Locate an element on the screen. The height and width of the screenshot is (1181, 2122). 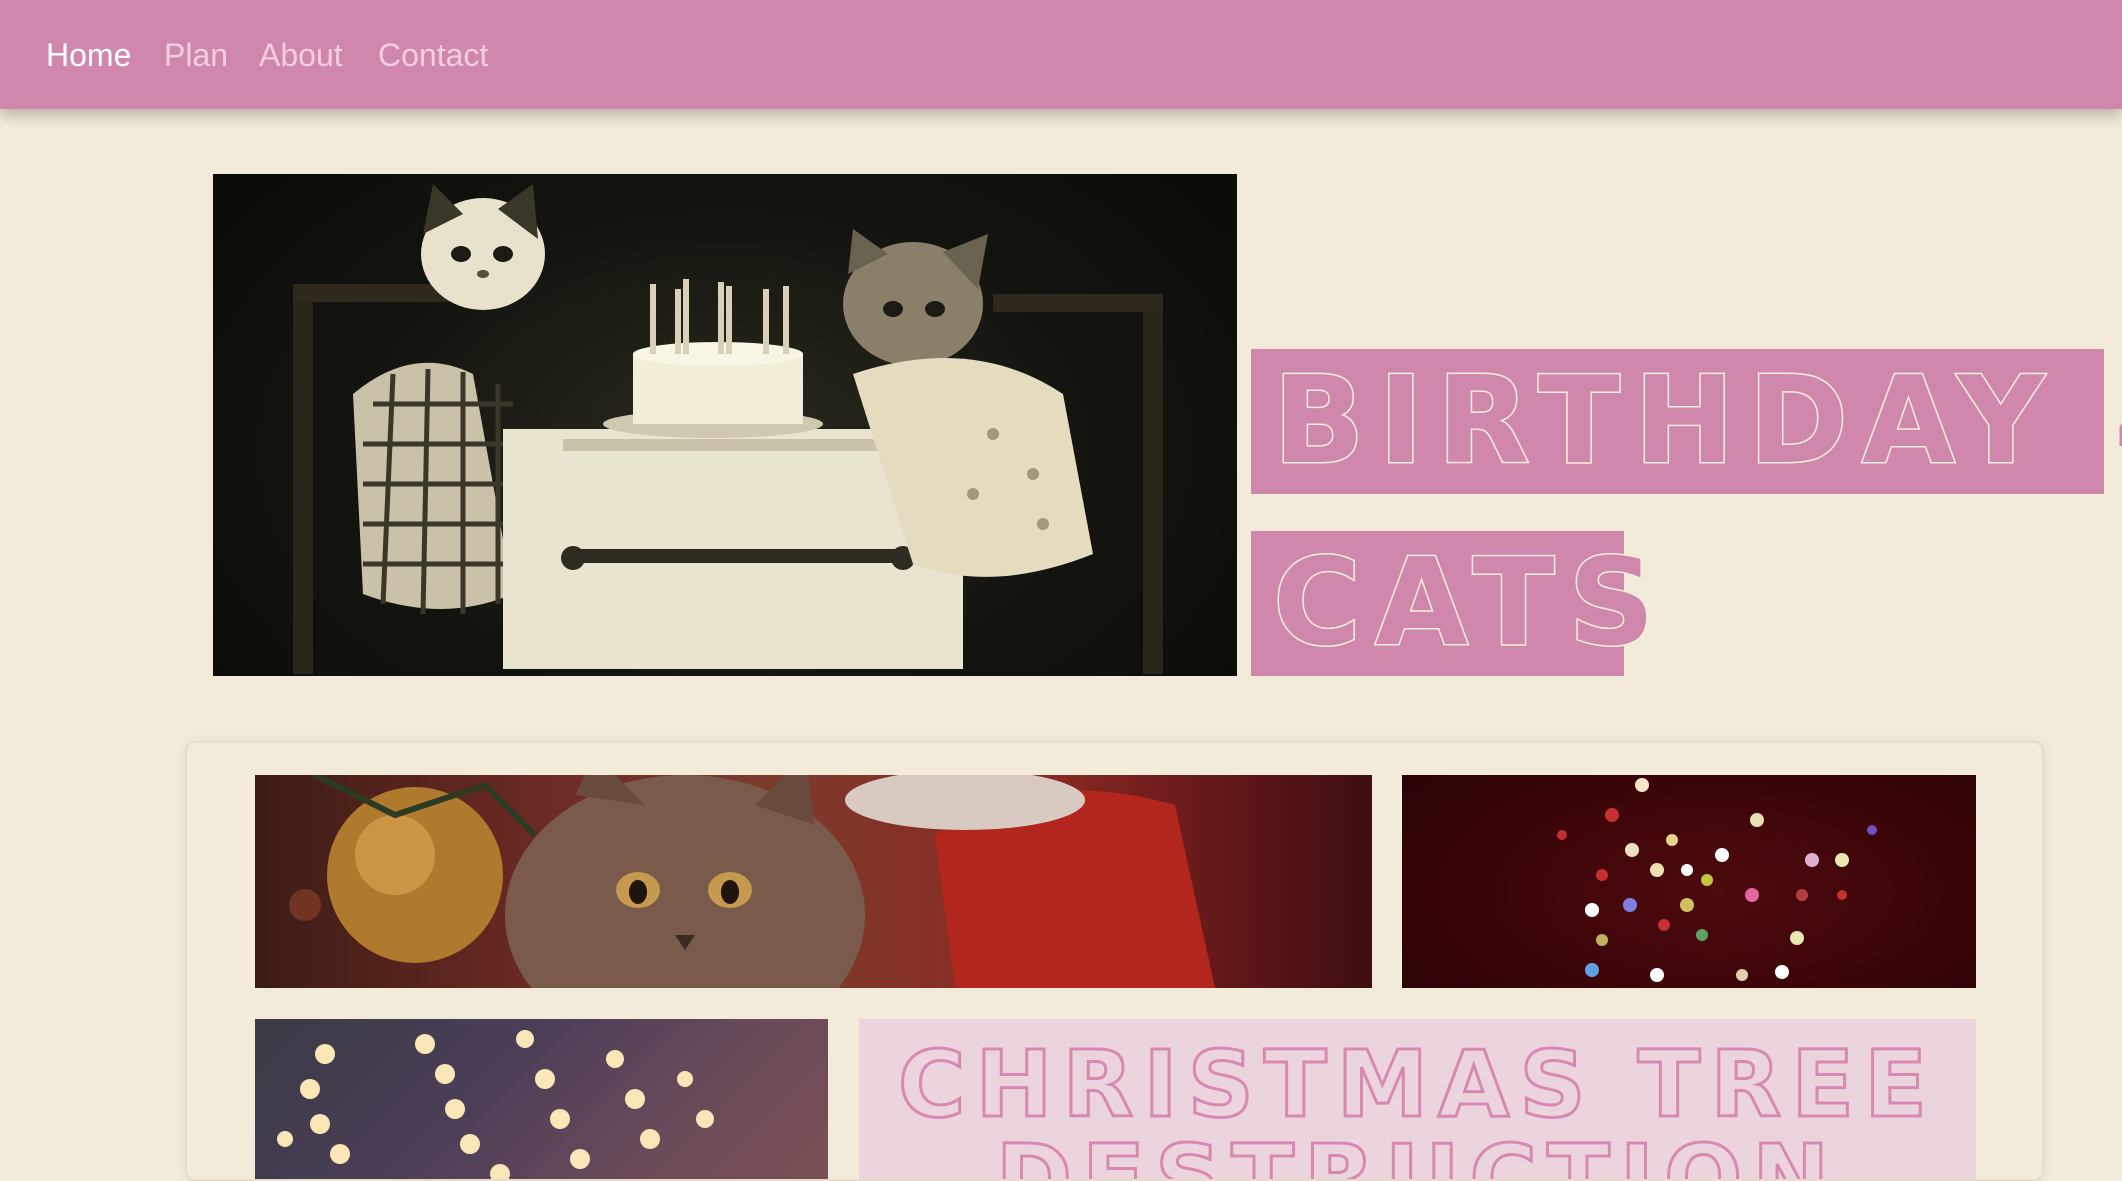
hero-title-line-2: CATS is located at coordinates (1453, 603).